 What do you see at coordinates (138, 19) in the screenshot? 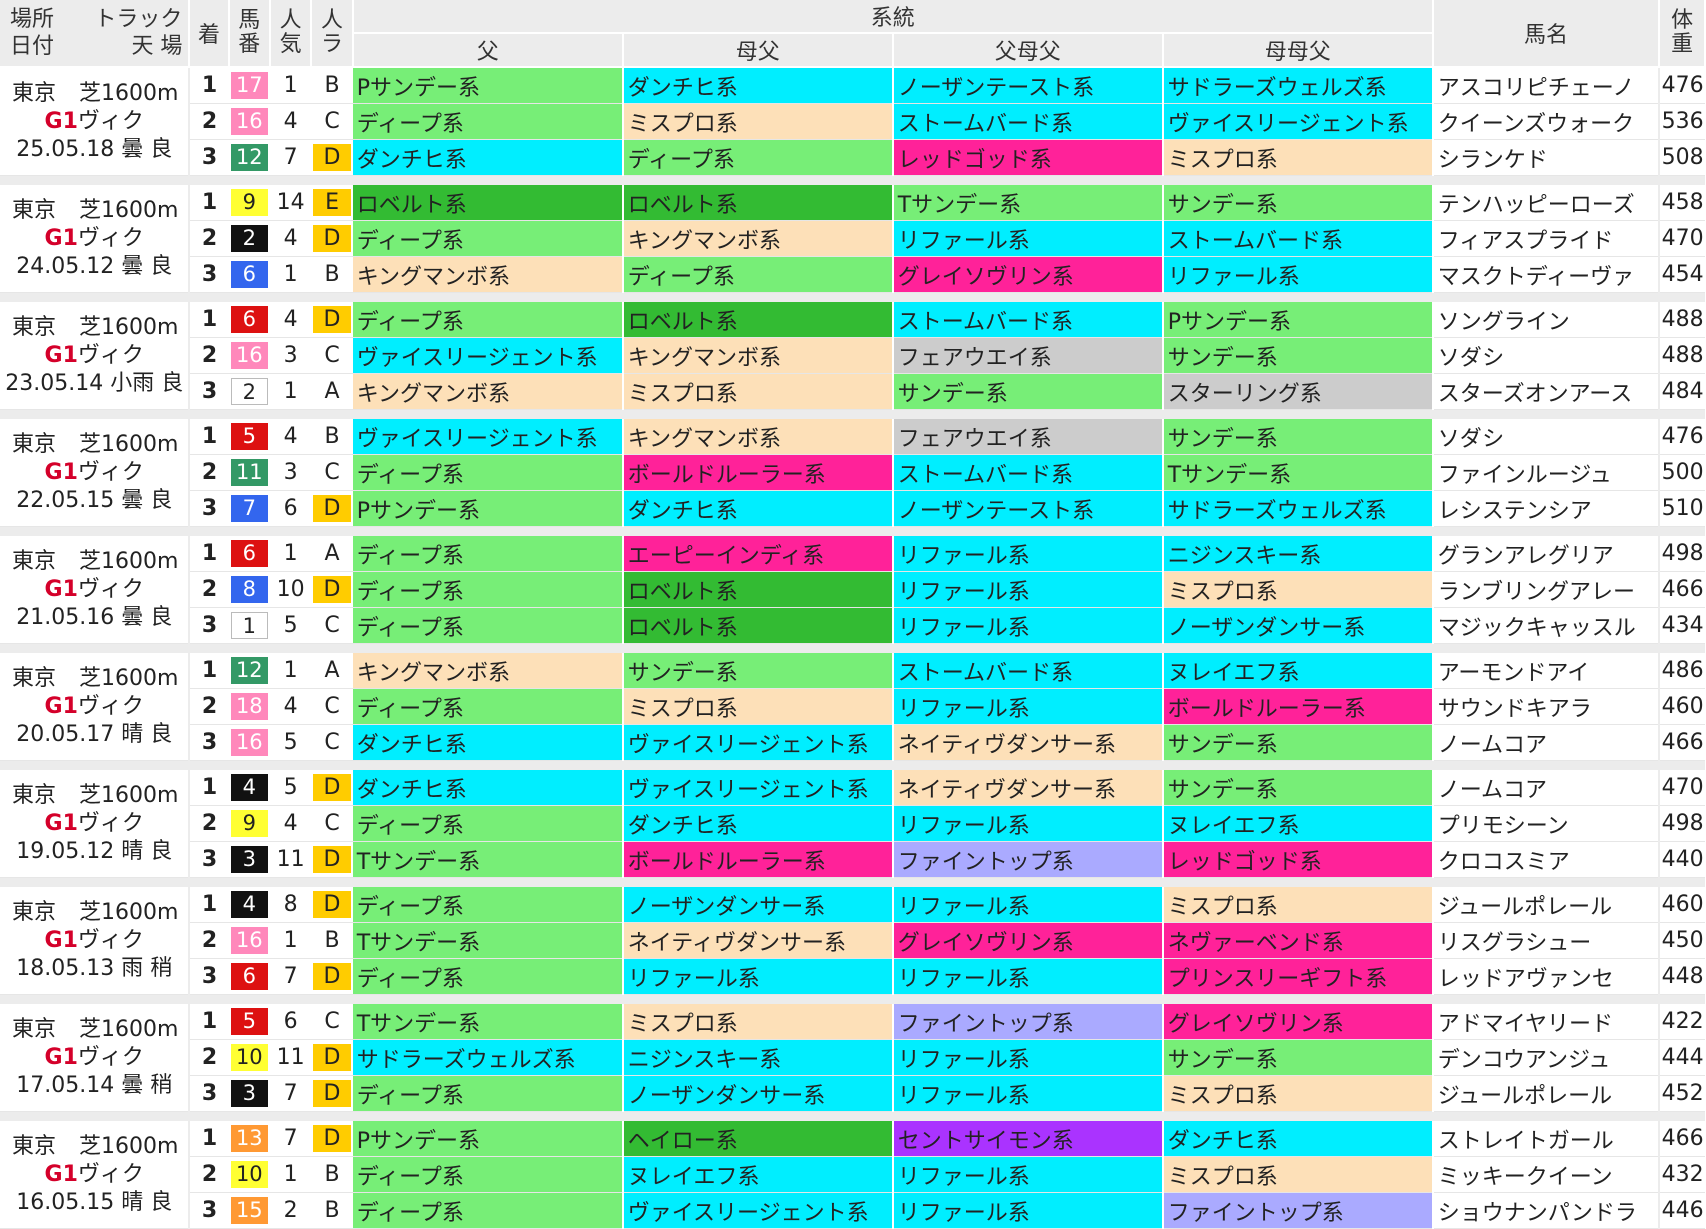
I see `header-track: トラック` at bounding box center [138, 19].